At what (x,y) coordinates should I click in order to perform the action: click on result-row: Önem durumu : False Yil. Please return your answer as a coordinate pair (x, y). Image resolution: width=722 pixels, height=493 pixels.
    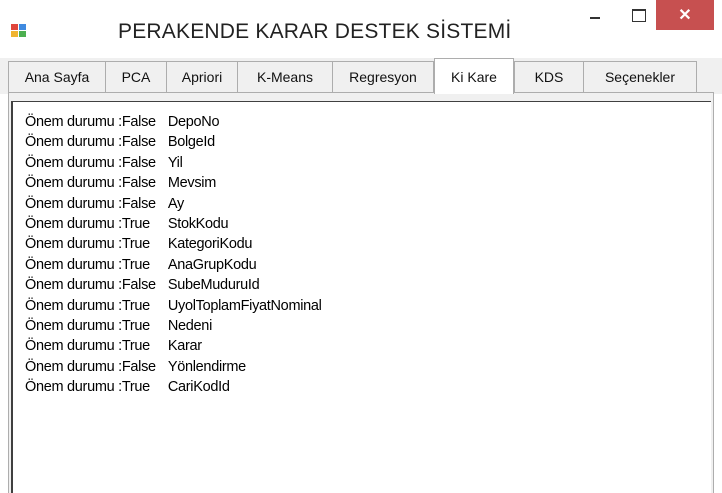
    Looking at the image, I should click on (173, 163).